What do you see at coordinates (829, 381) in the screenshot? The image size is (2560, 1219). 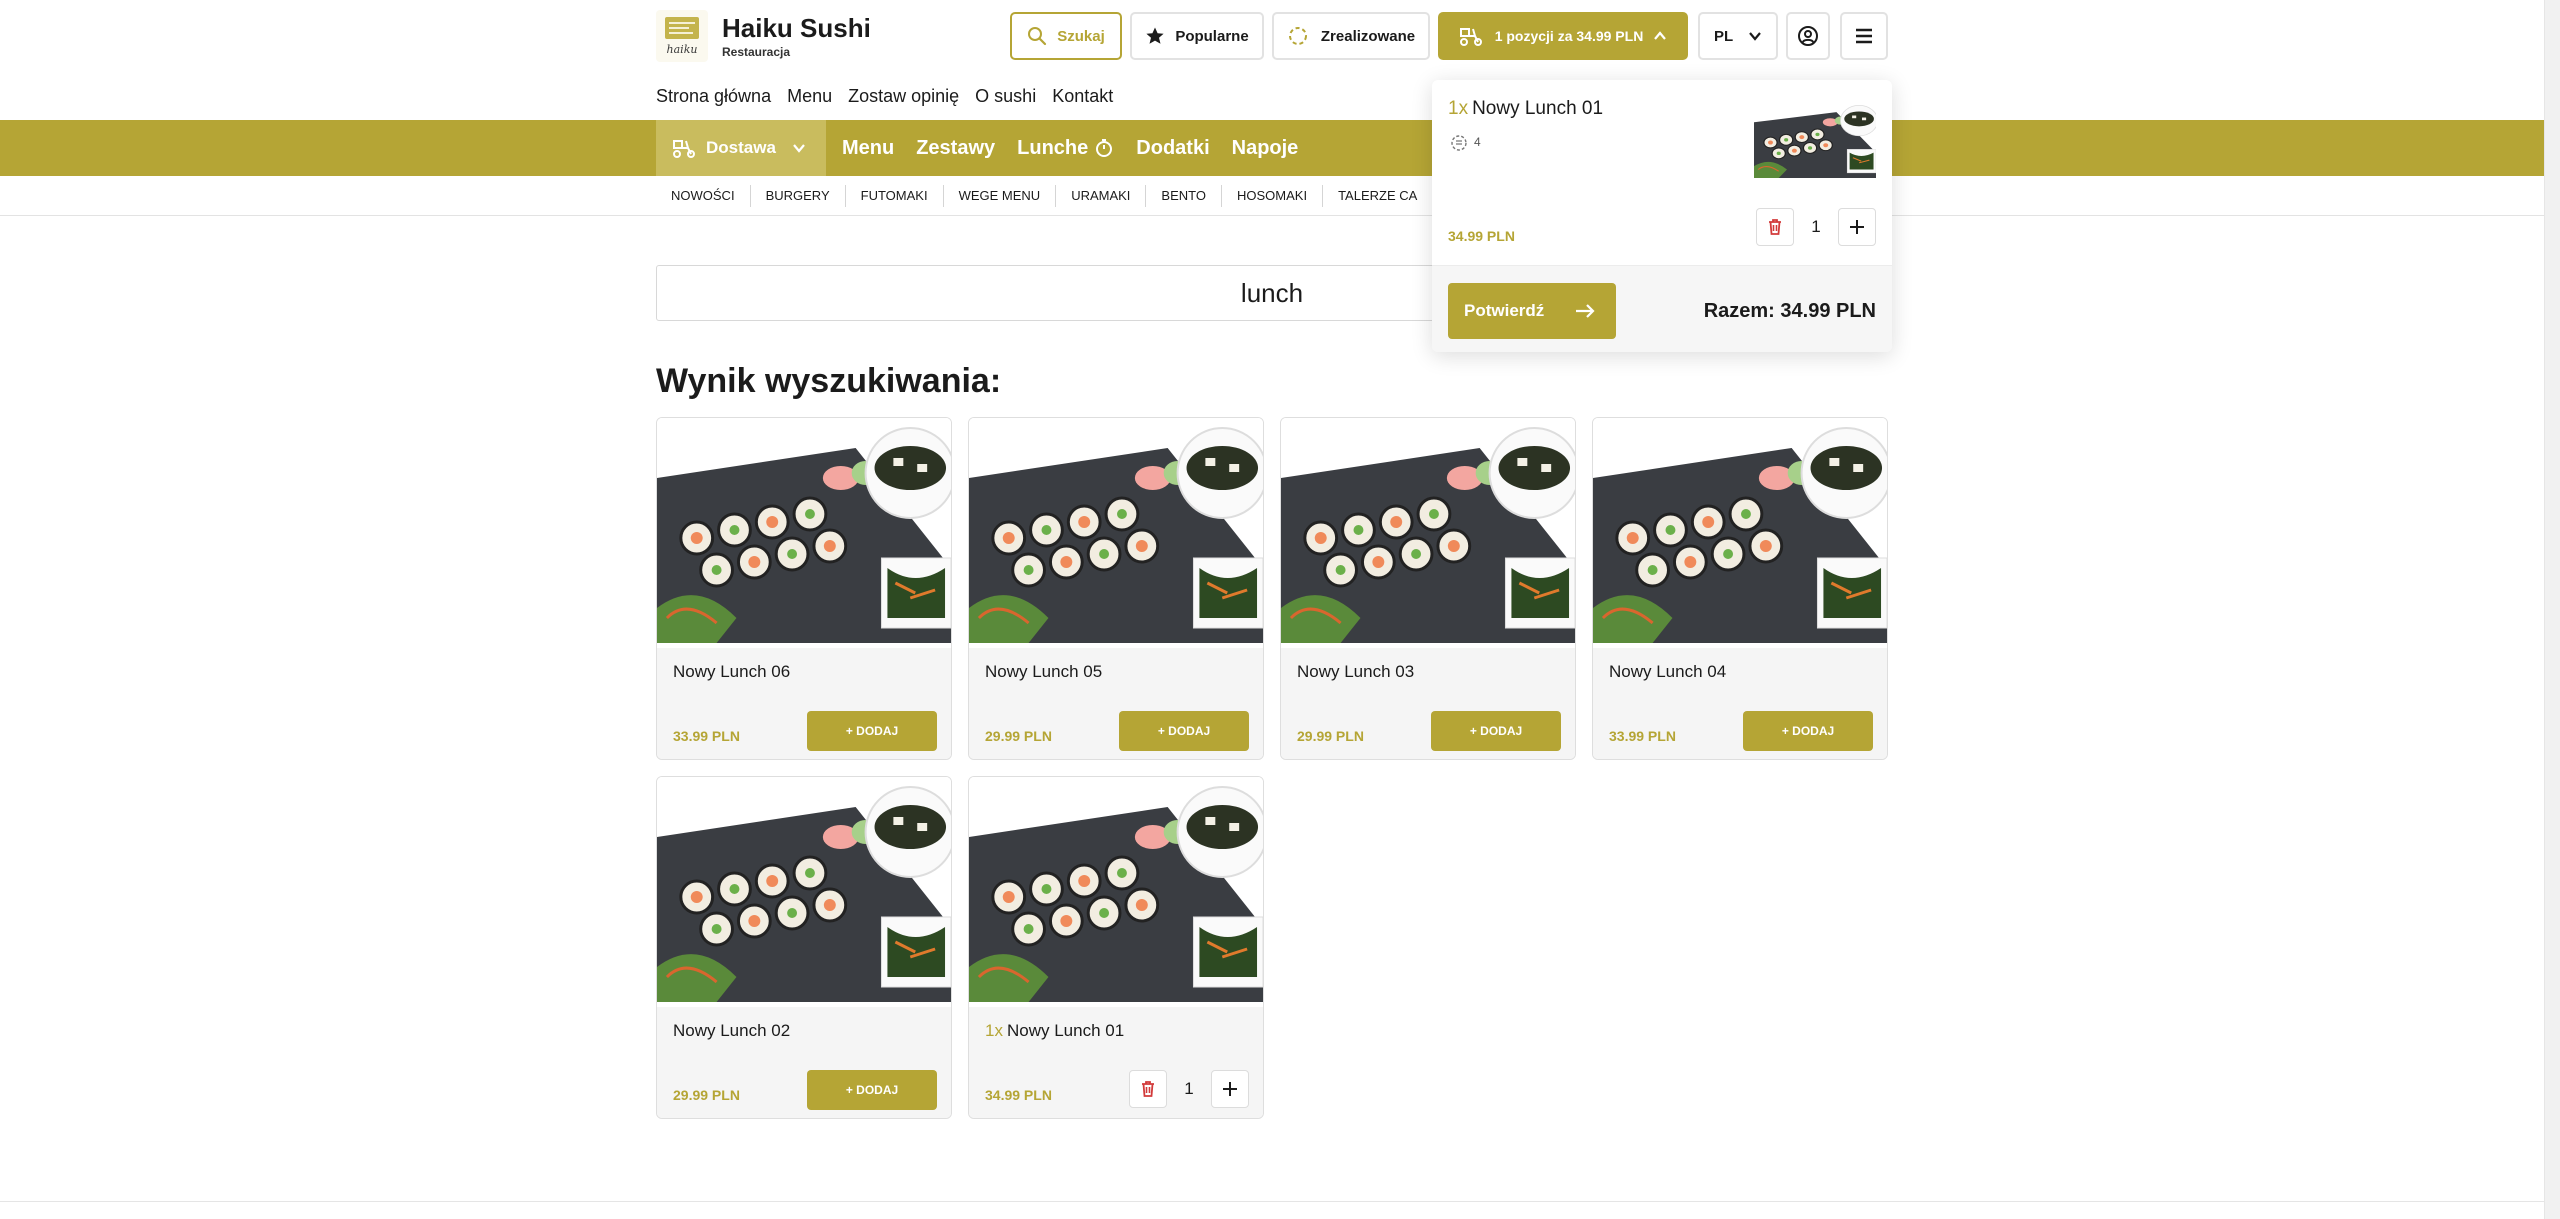 I see `results-heading: Wynik wyszukiwania:` at bounding box center [829, 381].